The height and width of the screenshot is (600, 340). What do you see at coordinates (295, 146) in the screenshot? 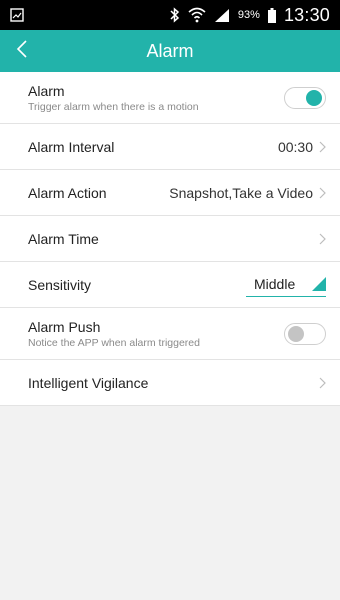
I see `alarm-interval-value: 00:30` at bounding box center [295, 146].